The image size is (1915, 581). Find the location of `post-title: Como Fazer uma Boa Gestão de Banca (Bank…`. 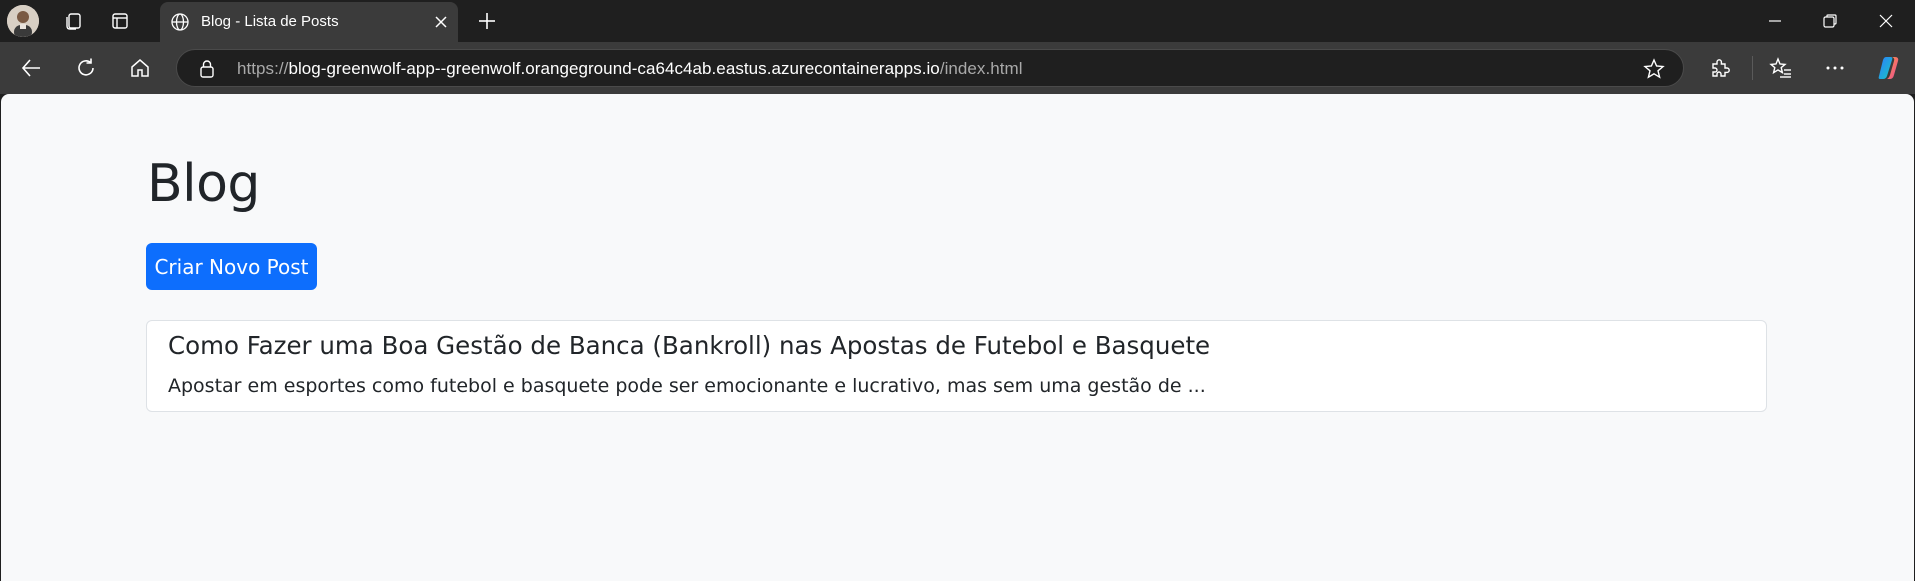

post-title: Como Fazer uma Boa Gestão de Banca (Bank… is located at coordinates (689, 345).